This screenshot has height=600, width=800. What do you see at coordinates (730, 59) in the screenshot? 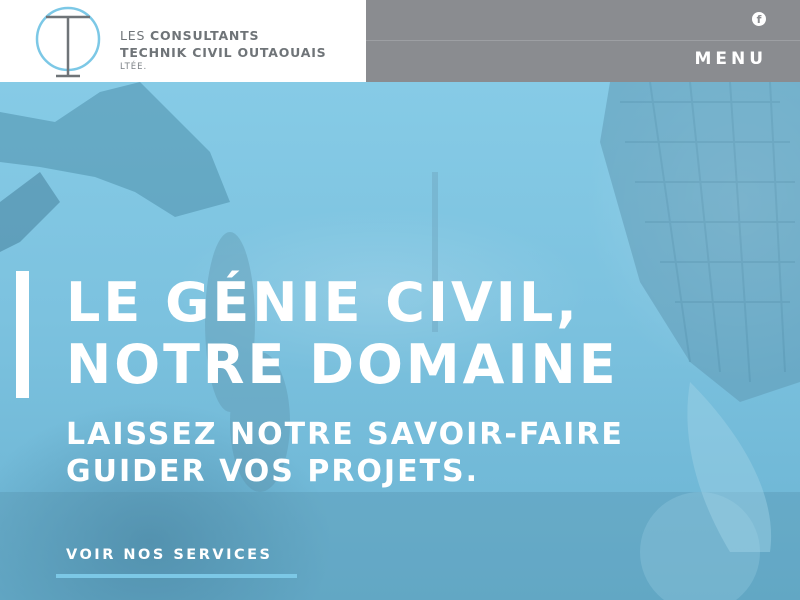
I see `menu-button: MENU` at bounding box center [730, 59].